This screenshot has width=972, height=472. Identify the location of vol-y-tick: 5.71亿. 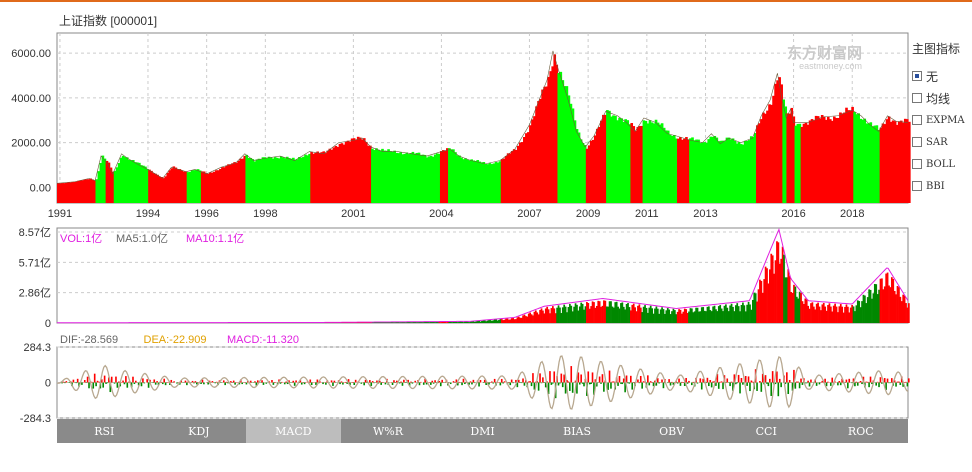
(35, 262).